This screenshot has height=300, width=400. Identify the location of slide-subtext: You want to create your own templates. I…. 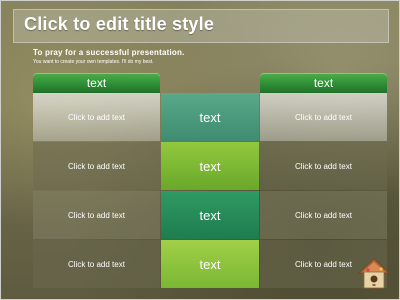
(93, 62).